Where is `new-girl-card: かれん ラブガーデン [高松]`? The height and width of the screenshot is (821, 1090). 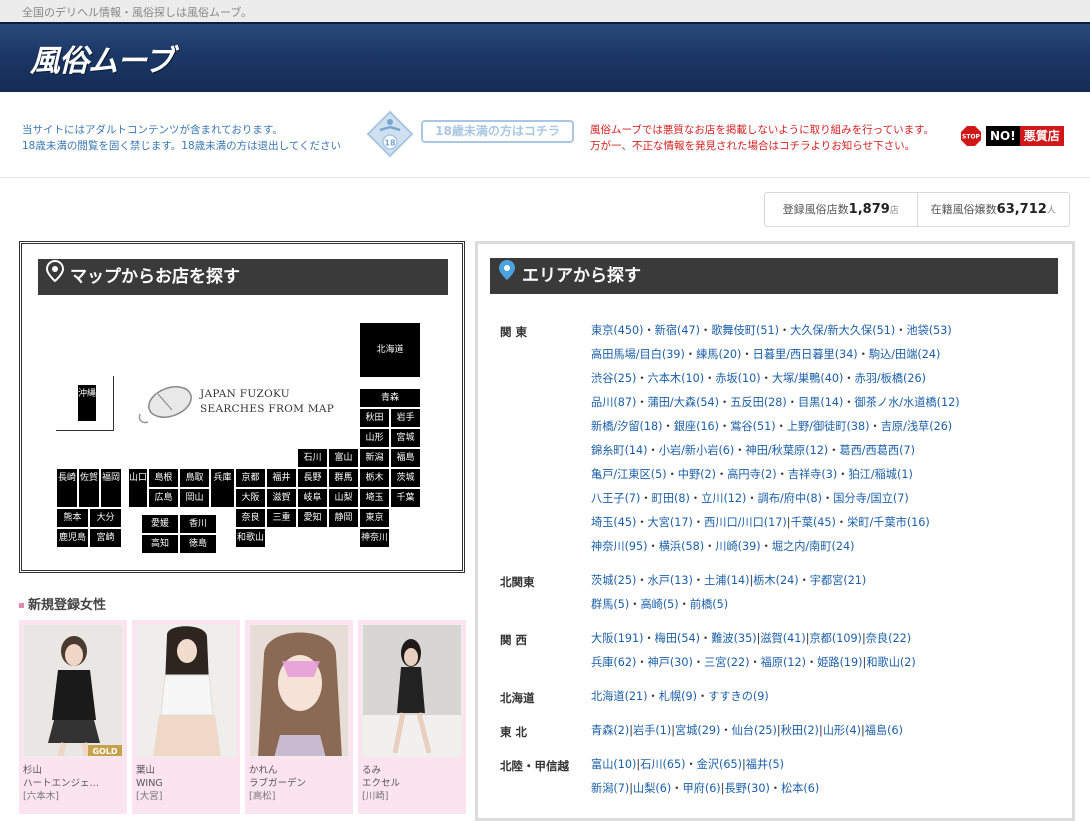 new-girl-card: かれん ラブガーデン [高松] is located at coordinates (299, 717).